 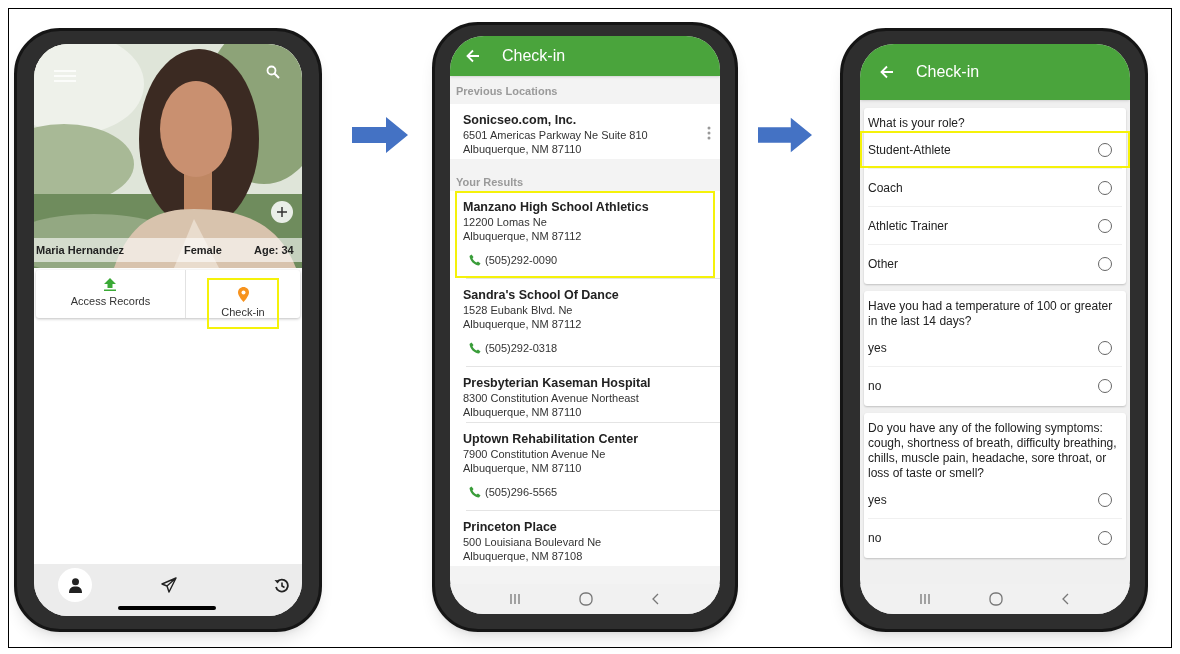 I want to click on section-heading: Your Results, so click(x=490, y=182).